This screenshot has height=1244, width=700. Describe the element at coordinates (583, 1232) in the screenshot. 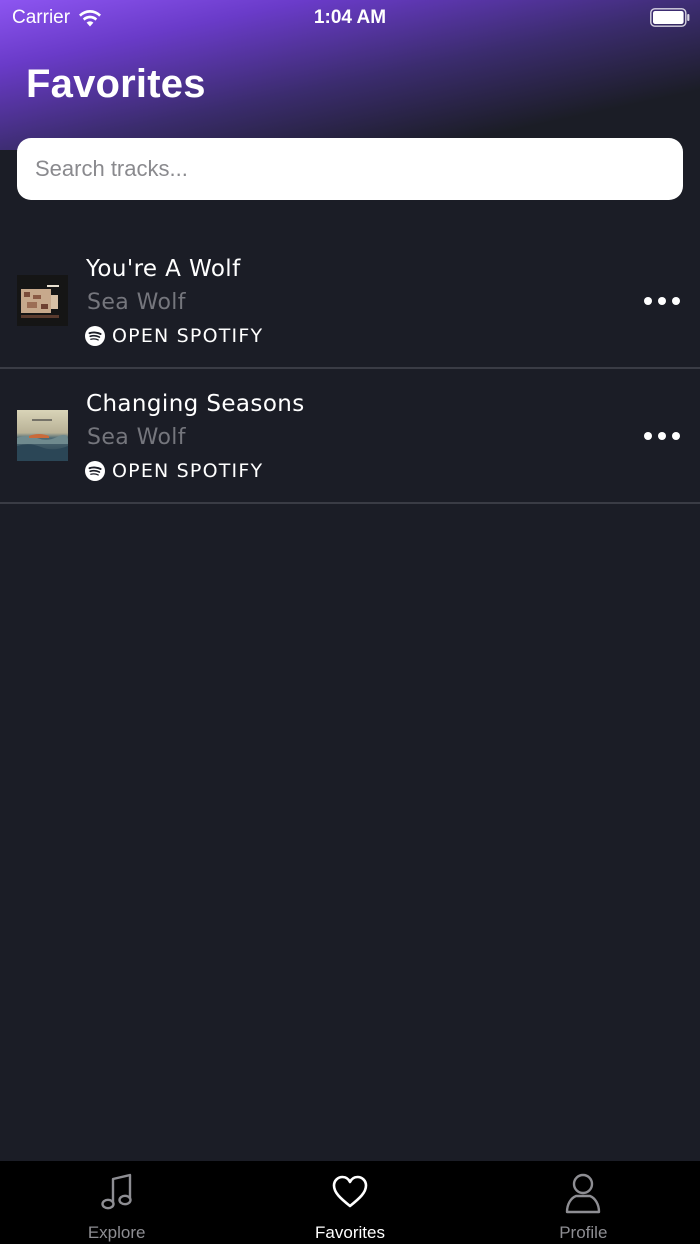

I see `tab-label: Profile` at that location.